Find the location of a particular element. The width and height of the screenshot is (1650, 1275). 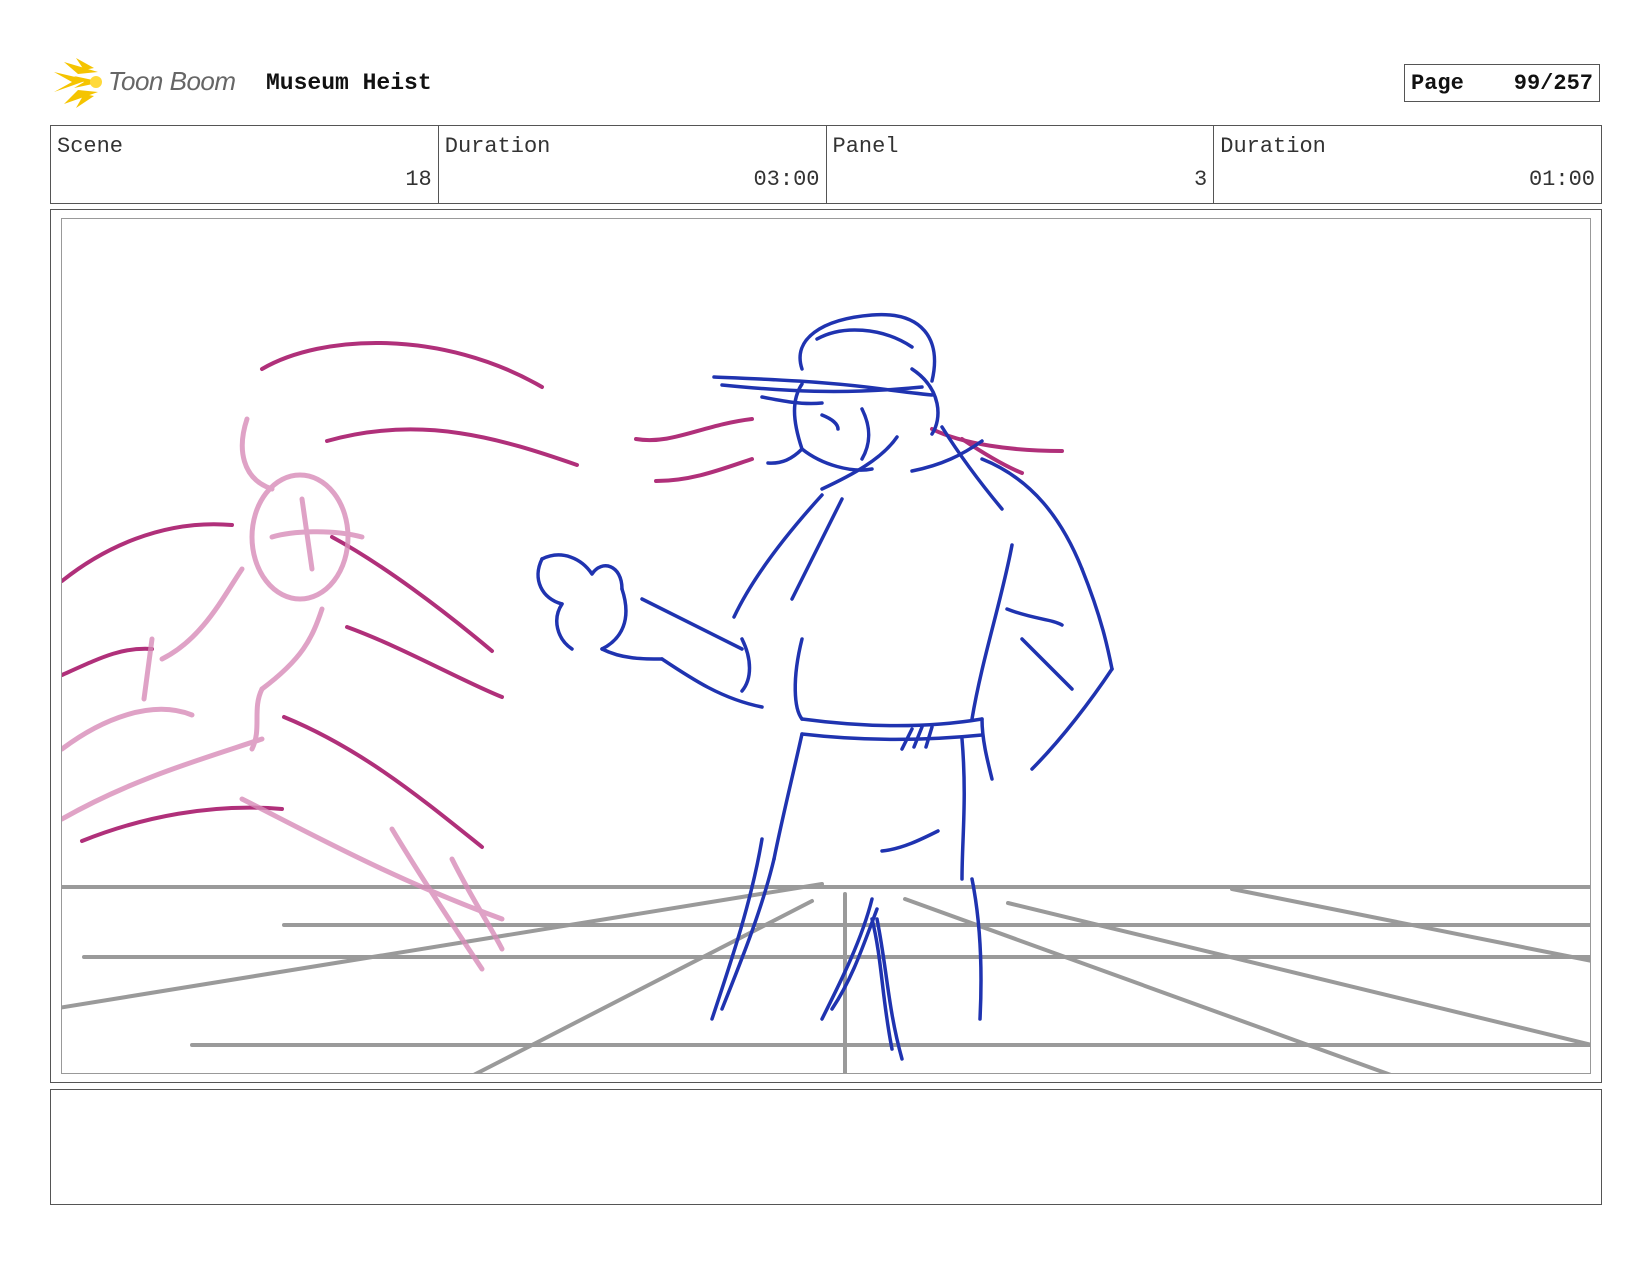

storyboard-header: Toon Boom Museum Heist is located at coordinates (829, 83).